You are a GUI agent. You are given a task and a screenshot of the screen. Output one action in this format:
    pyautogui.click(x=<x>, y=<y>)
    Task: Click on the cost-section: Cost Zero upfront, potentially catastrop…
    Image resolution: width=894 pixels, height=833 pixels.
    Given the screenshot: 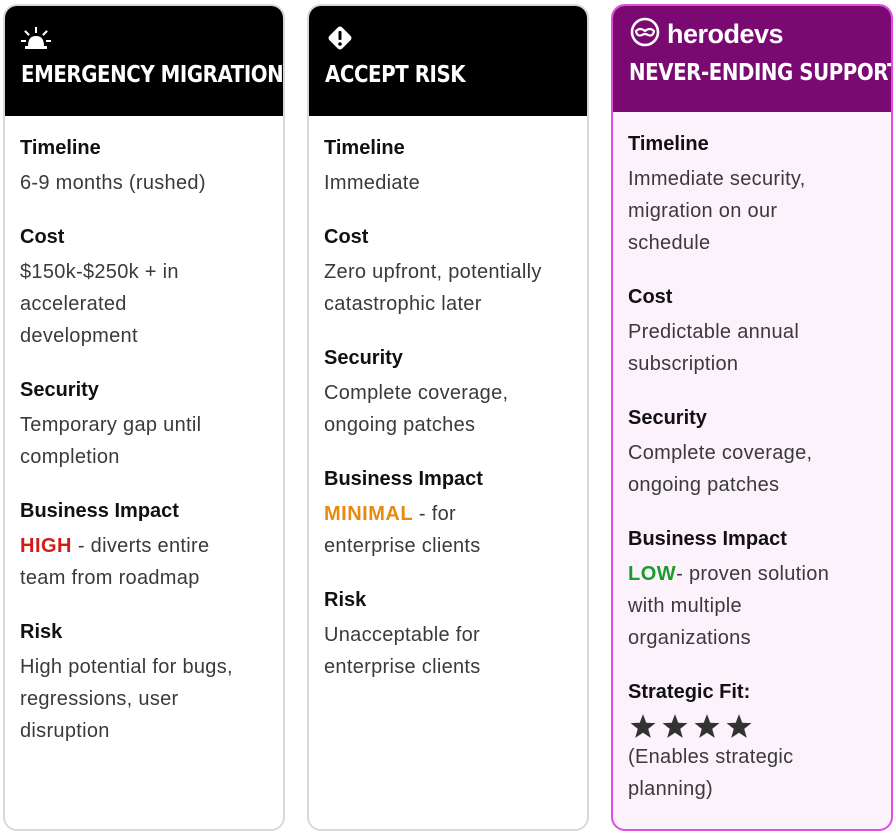 What is the action you would take?
    pyautogui.click(x=455, y=272)
    